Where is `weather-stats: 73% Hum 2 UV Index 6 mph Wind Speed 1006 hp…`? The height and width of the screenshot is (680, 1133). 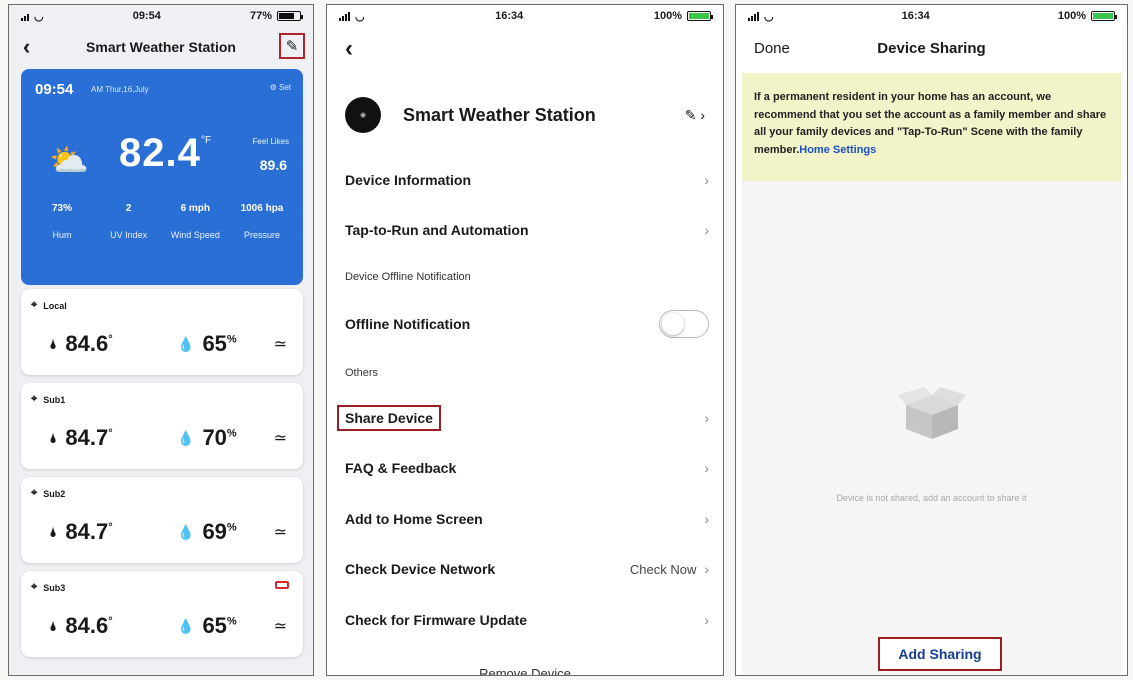
weather-stats: 73% Hum 2 UV Index 6 mph Wind Speed 1006 hp… is located at coordinates (162, 221).